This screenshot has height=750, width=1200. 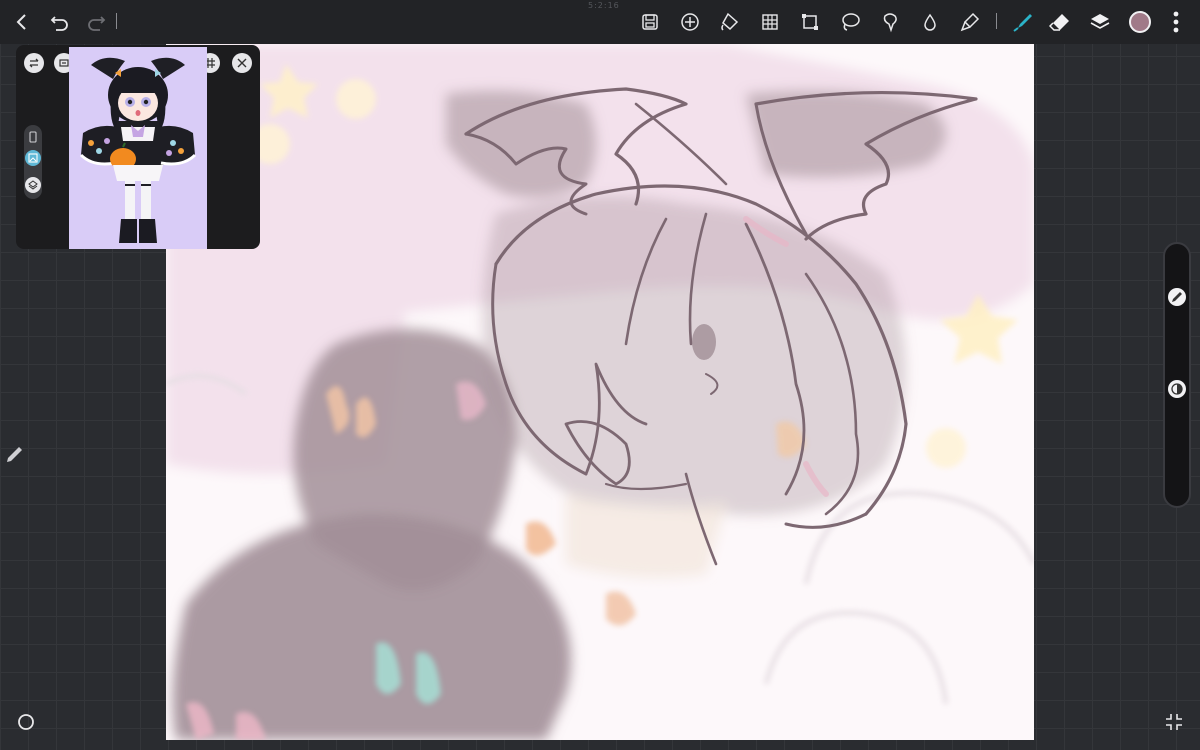 I want to click on flip-icon, so click(x=34, y=63).